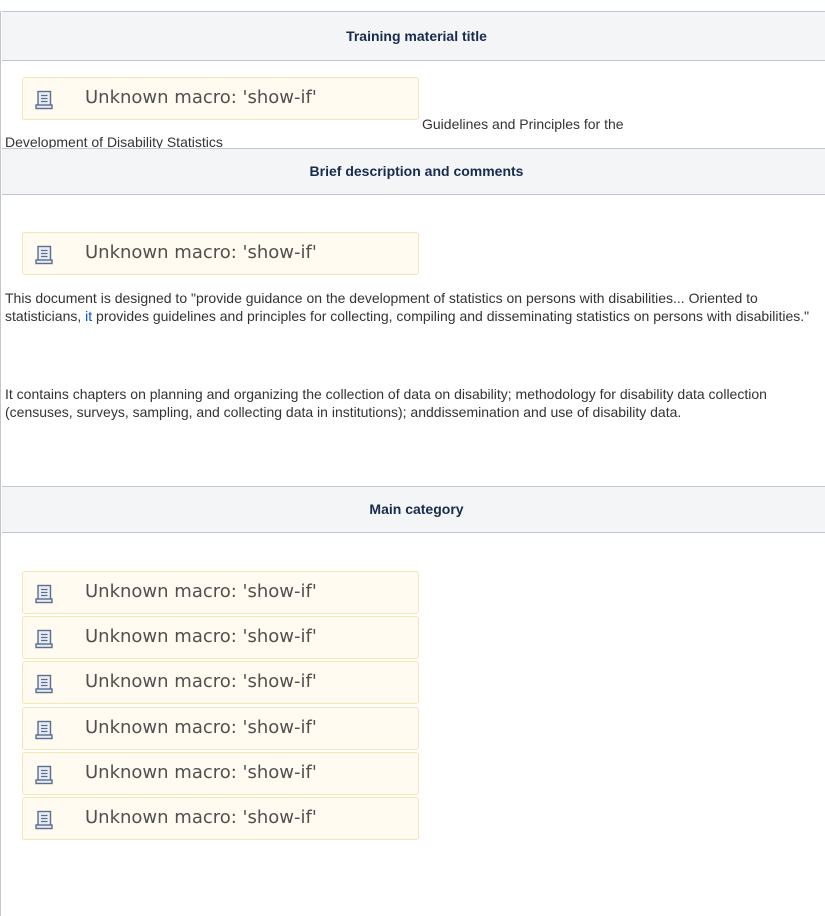 This screenshot has height=916, width=825. Describe the element at coordinates (413, 36) in the screenshot. I see `section-header-title: Training material title` at that location.